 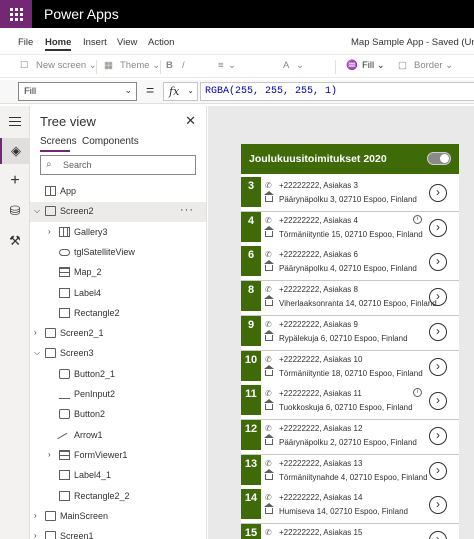 What do you see at coordinates (232, 65) in the screenshot?
I see `text-align-chevron-icon: ⌄` at bounding box center [232, 65].